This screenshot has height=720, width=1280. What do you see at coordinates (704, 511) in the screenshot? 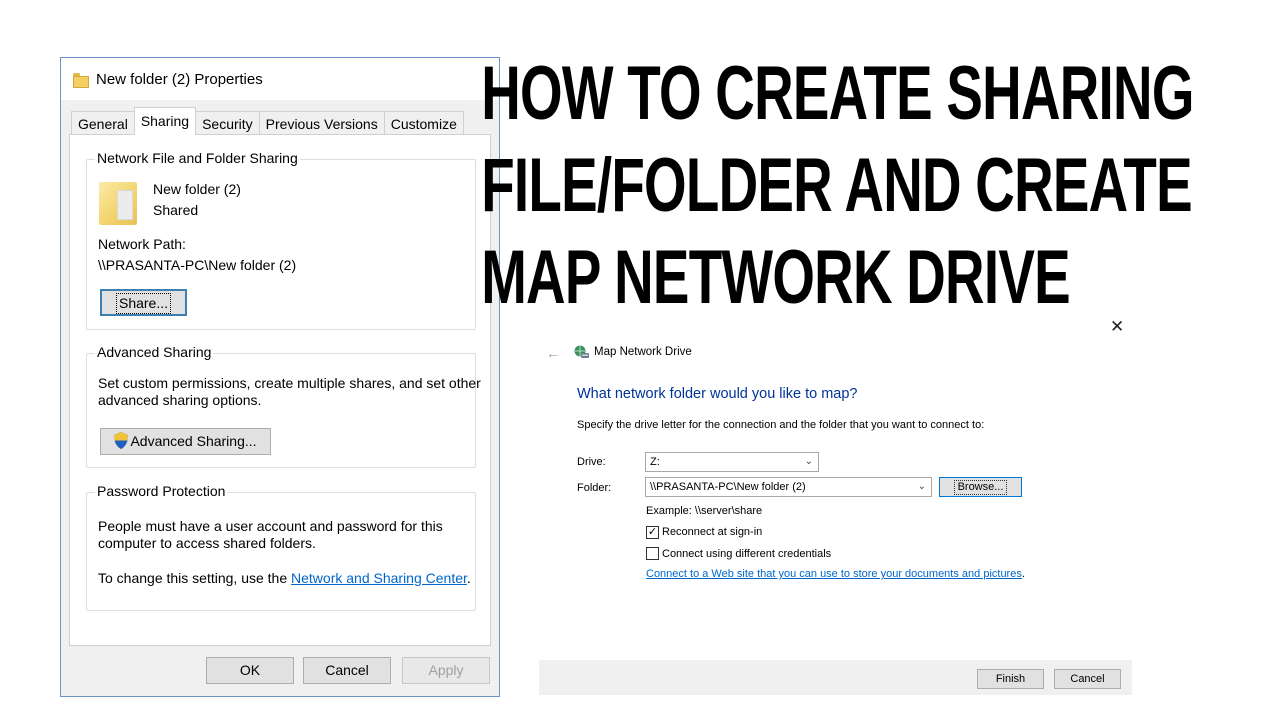
I see `folder-example: Example: \\server\share` at bounding box center [704, 511].